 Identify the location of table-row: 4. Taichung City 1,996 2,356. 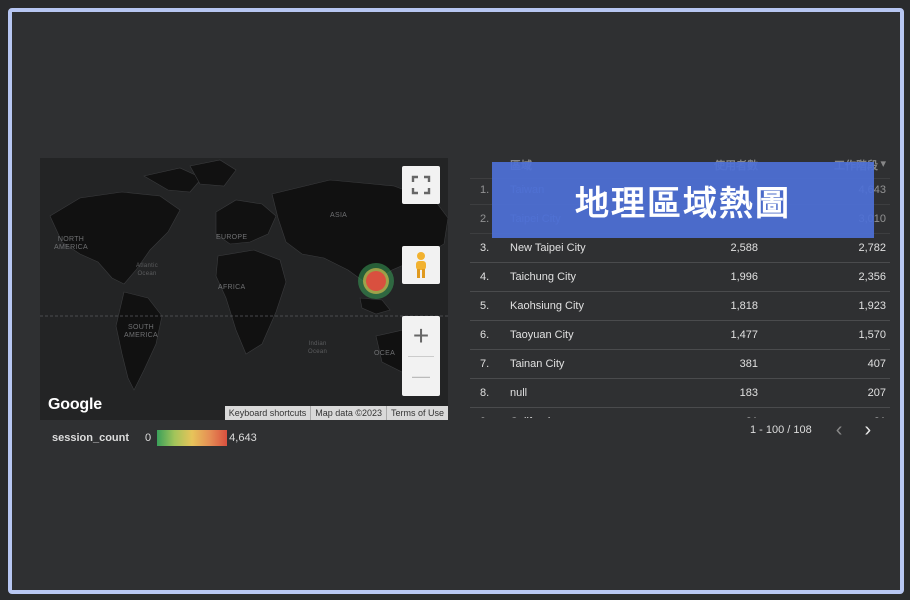
(680, 277).